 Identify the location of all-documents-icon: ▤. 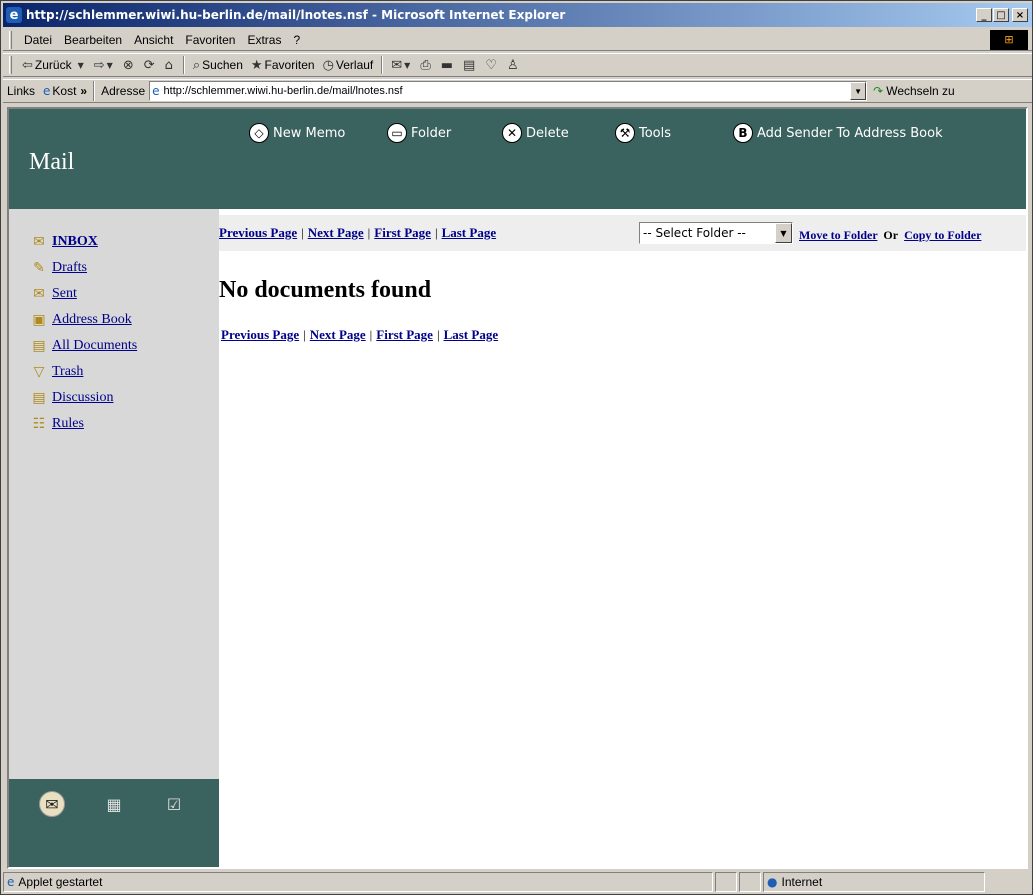
(39, 346).